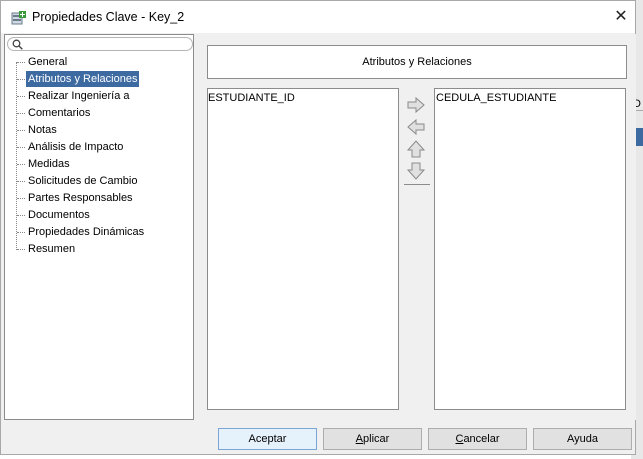  What do you see at coordinates (18, 18) in the screenshot?
I see `key-properties-icon` at bounding box center [18, 18].